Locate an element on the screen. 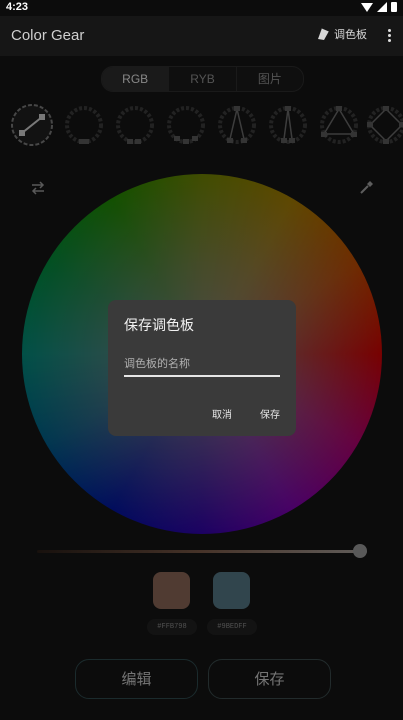 The height and width of the screenshot is (720, 403). app-title: Color Gear is located at coordinates (48, 35).